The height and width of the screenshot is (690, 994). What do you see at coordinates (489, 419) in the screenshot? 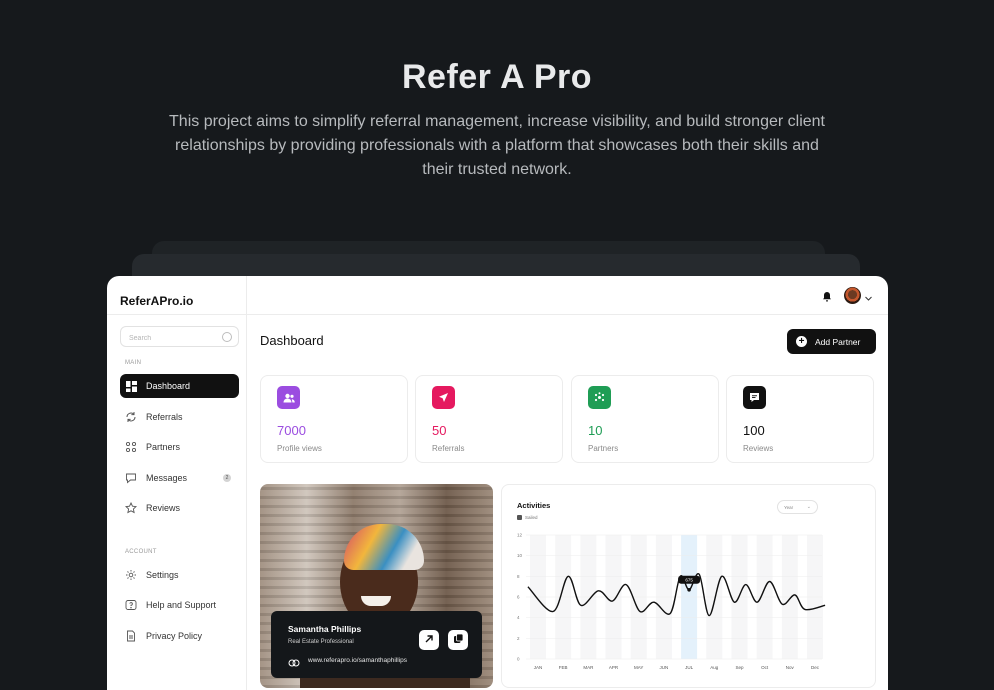
I see `stat-card-referrals: 50 Referrals` at bounding box center [489, 419].